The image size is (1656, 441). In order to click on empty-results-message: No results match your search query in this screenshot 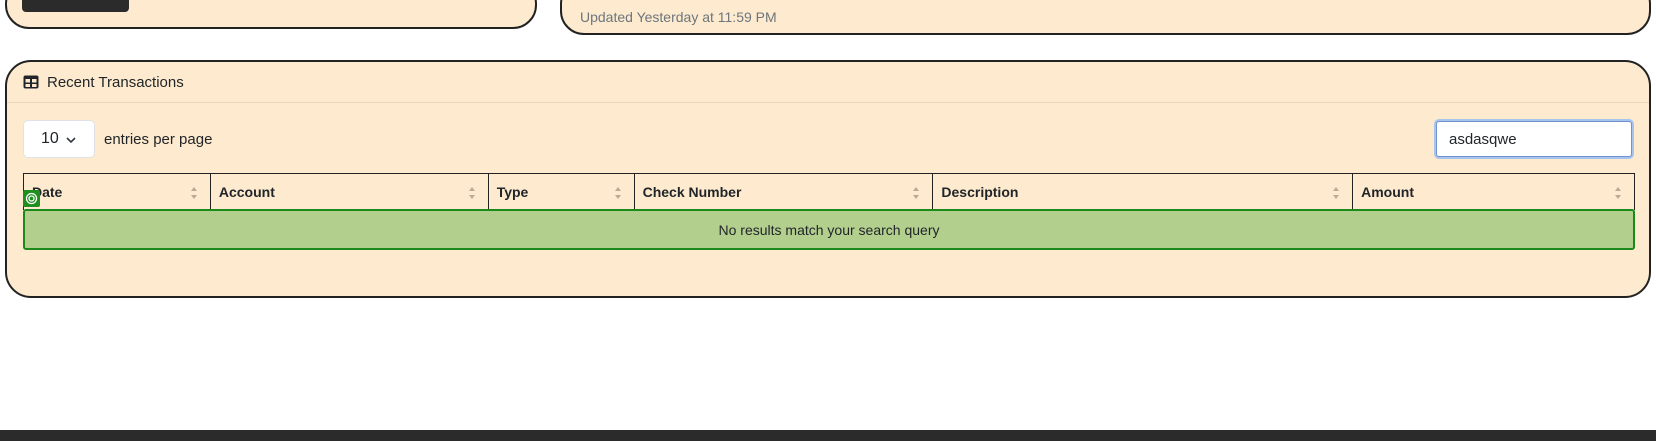, I will do `click(829, 229)`.